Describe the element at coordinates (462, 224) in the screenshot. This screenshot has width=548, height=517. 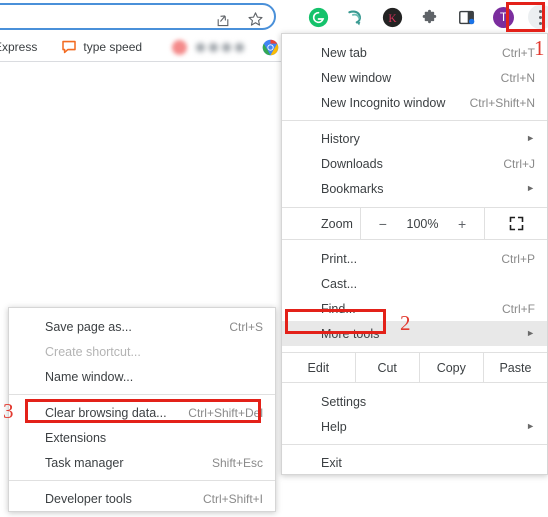
I see `zoom-in-button: +` at that location.